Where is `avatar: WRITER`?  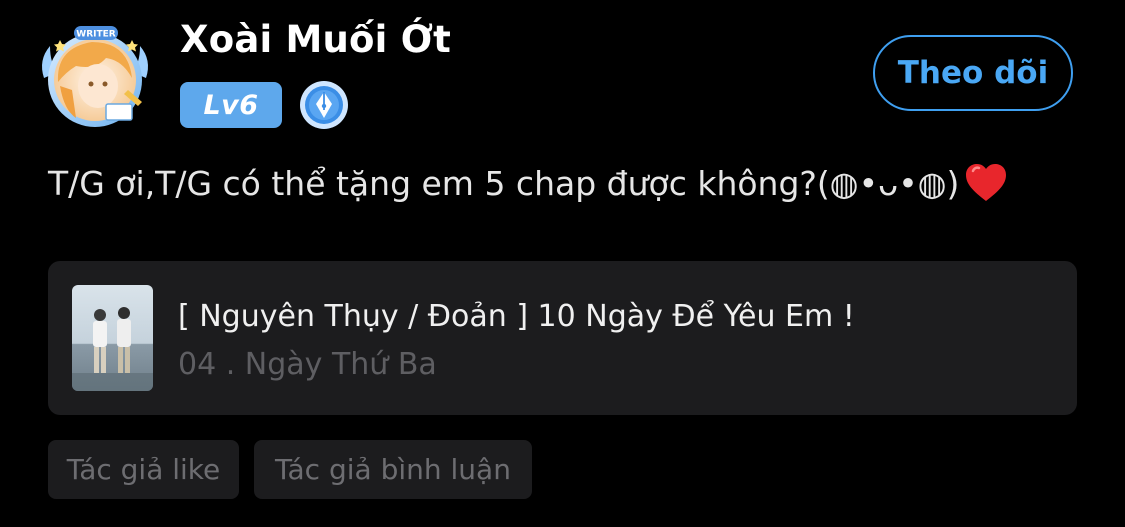 avatar: WRITER is located at coordinates (95, 76).